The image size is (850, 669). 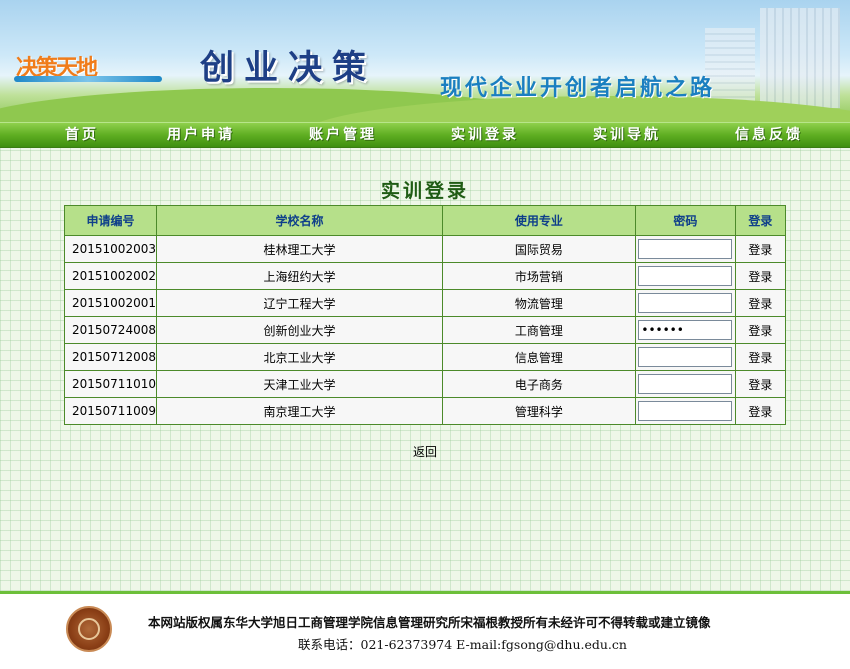 I want to click on building-graphic, so click(x=800, y=58).